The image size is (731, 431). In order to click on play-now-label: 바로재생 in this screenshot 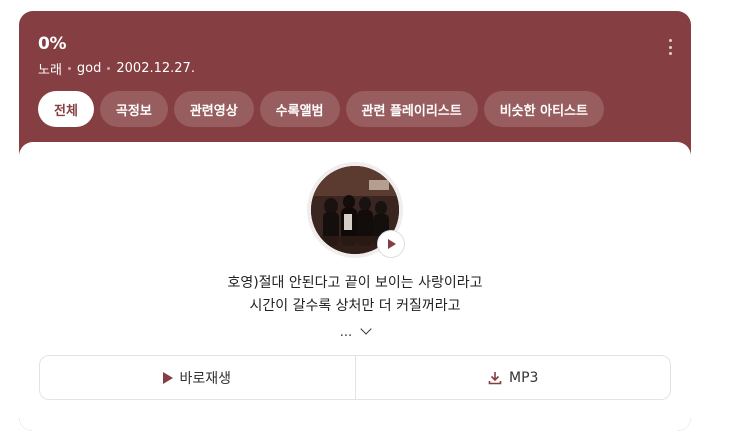, I will do `click(205, 378)`.